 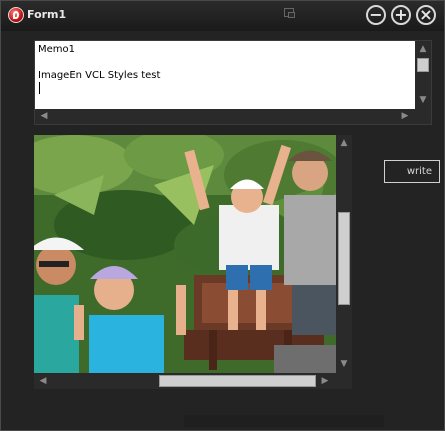 I want to click on maximize-button: +, so click(x=401, y=15).